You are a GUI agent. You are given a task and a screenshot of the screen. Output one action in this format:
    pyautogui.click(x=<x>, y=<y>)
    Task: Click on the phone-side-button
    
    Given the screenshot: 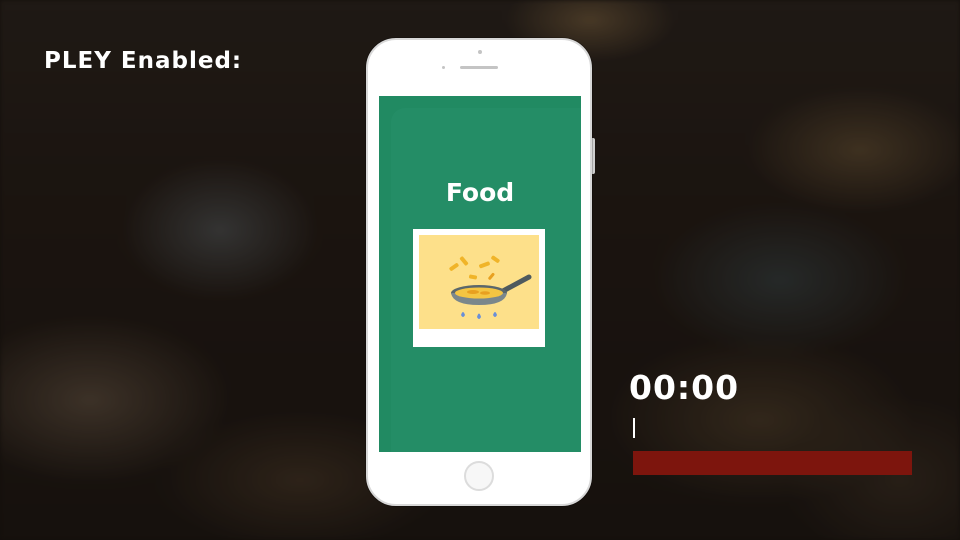 What is the action you would take?
    pyautogui.click(x=593, y=156)
    